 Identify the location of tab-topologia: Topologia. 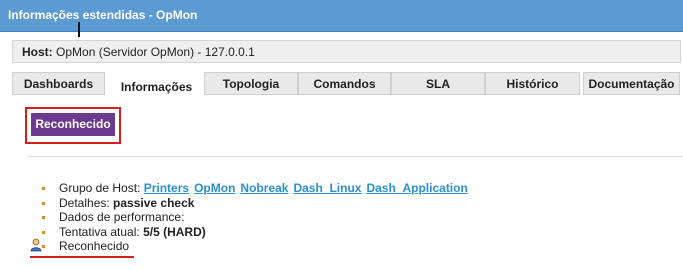
(251, 83).